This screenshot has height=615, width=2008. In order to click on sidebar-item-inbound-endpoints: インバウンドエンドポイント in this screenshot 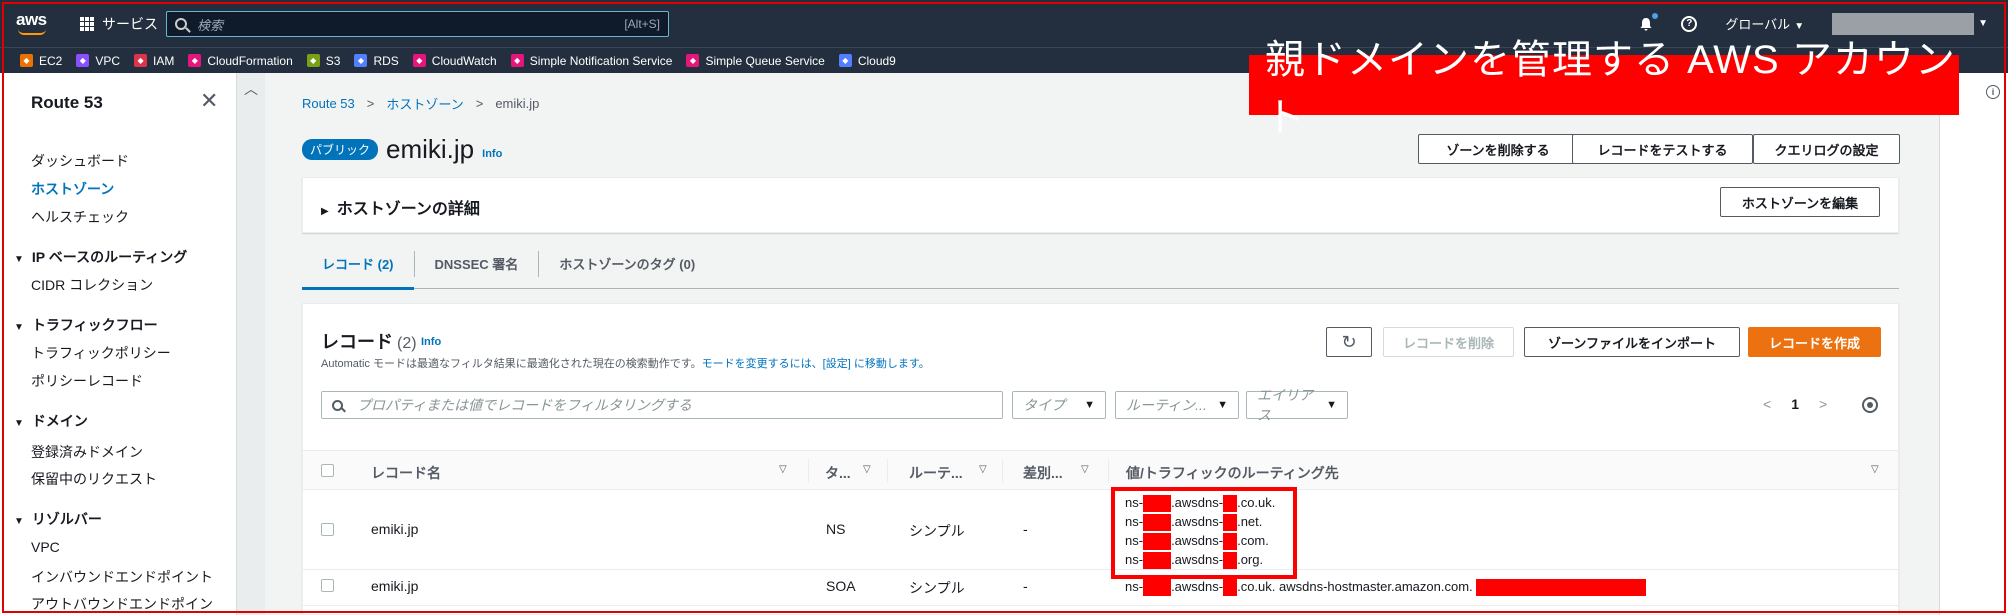, I will do `click(122, 577)`.